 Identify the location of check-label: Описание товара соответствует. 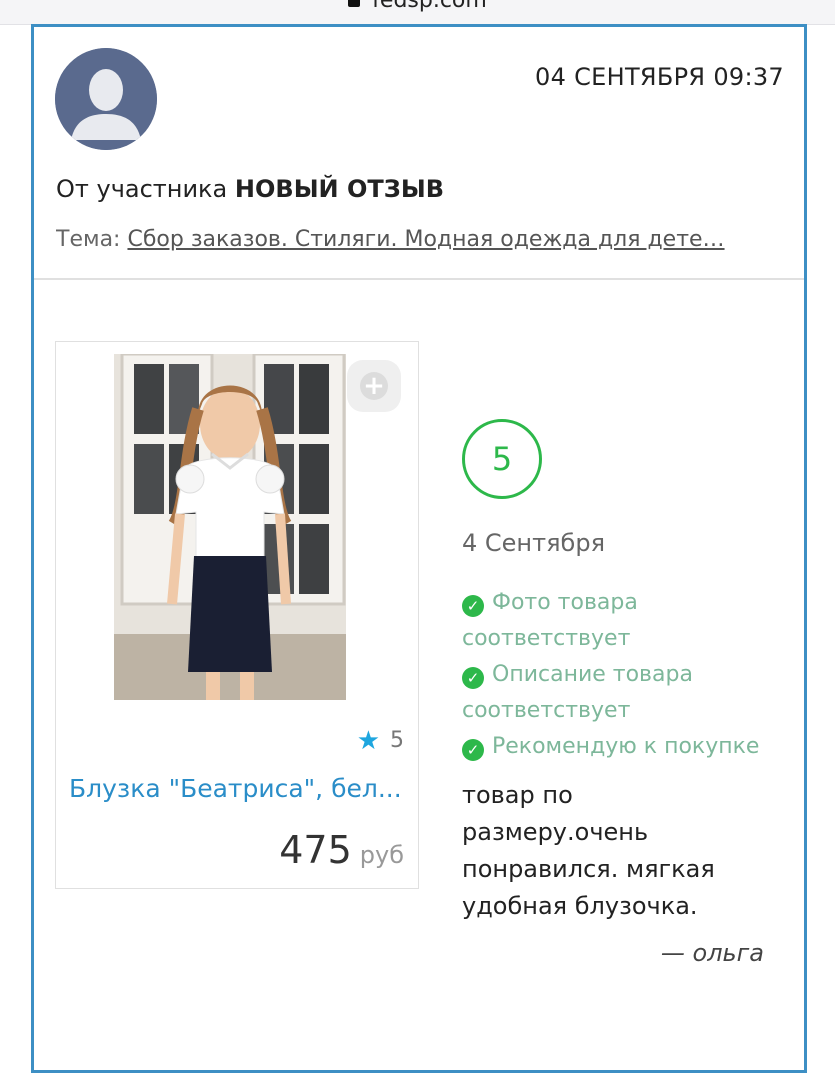
(577, 692).